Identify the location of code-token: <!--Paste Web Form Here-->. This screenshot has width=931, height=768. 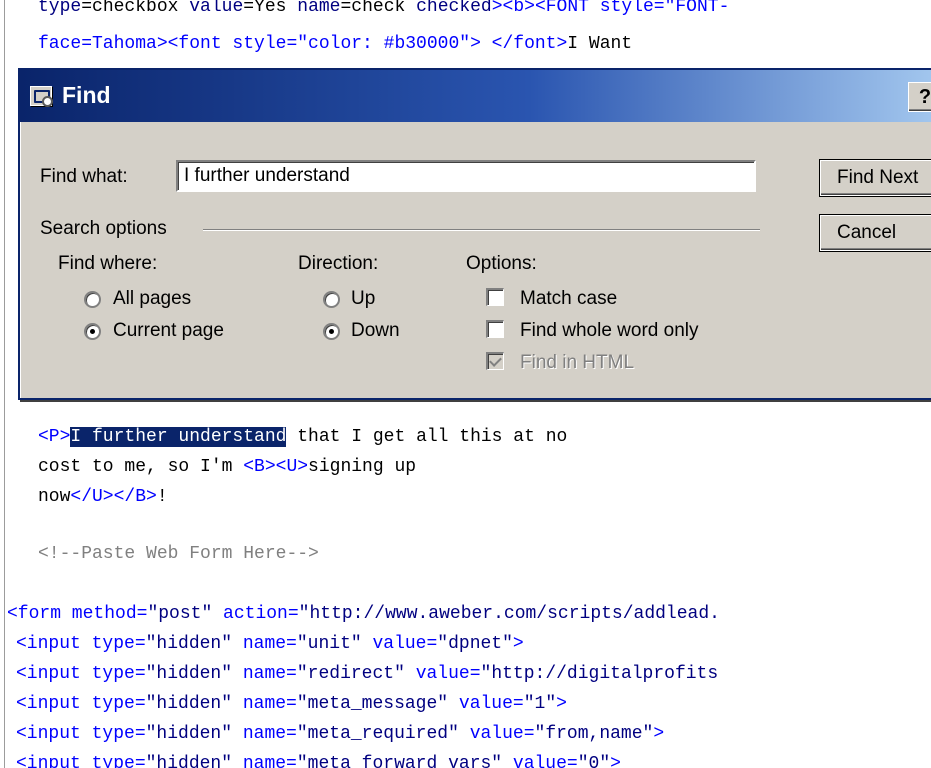
(178, 554).